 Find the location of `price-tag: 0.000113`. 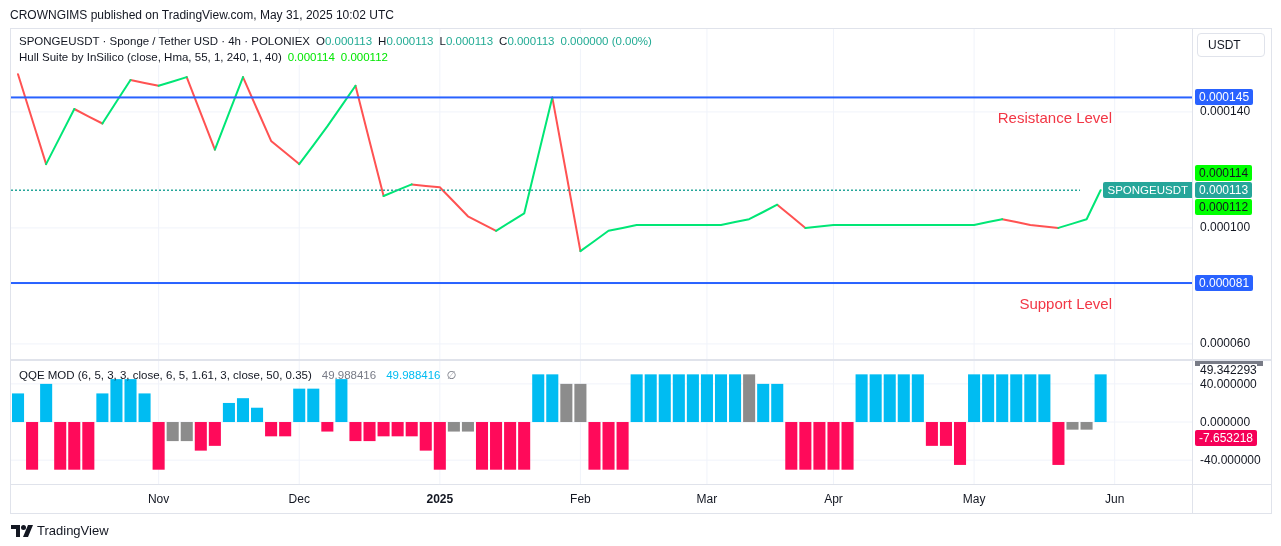

price-tag: 0.000113 is located at coordinates (1224, 190).